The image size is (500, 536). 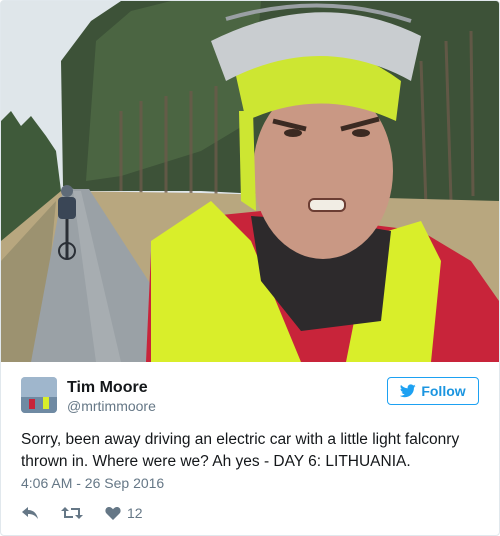 What do you see at coordinates (92, 483) in the screenshot?
I see `tweet-timestamp: 4:06 AM - 26 Sep 2016` at bounding box center [92, 483].